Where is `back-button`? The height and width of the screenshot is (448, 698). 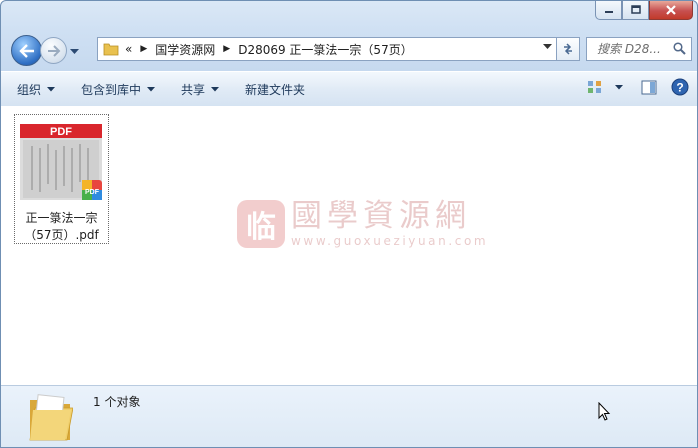 back-button is located at coordinates (26, 50).